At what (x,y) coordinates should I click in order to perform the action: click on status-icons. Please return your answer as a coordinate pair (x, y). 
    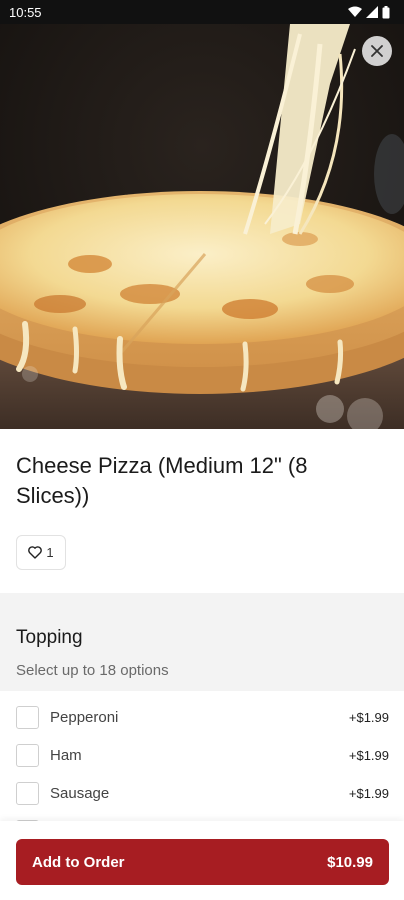
    Looking at the image, I should click on (369, 12).